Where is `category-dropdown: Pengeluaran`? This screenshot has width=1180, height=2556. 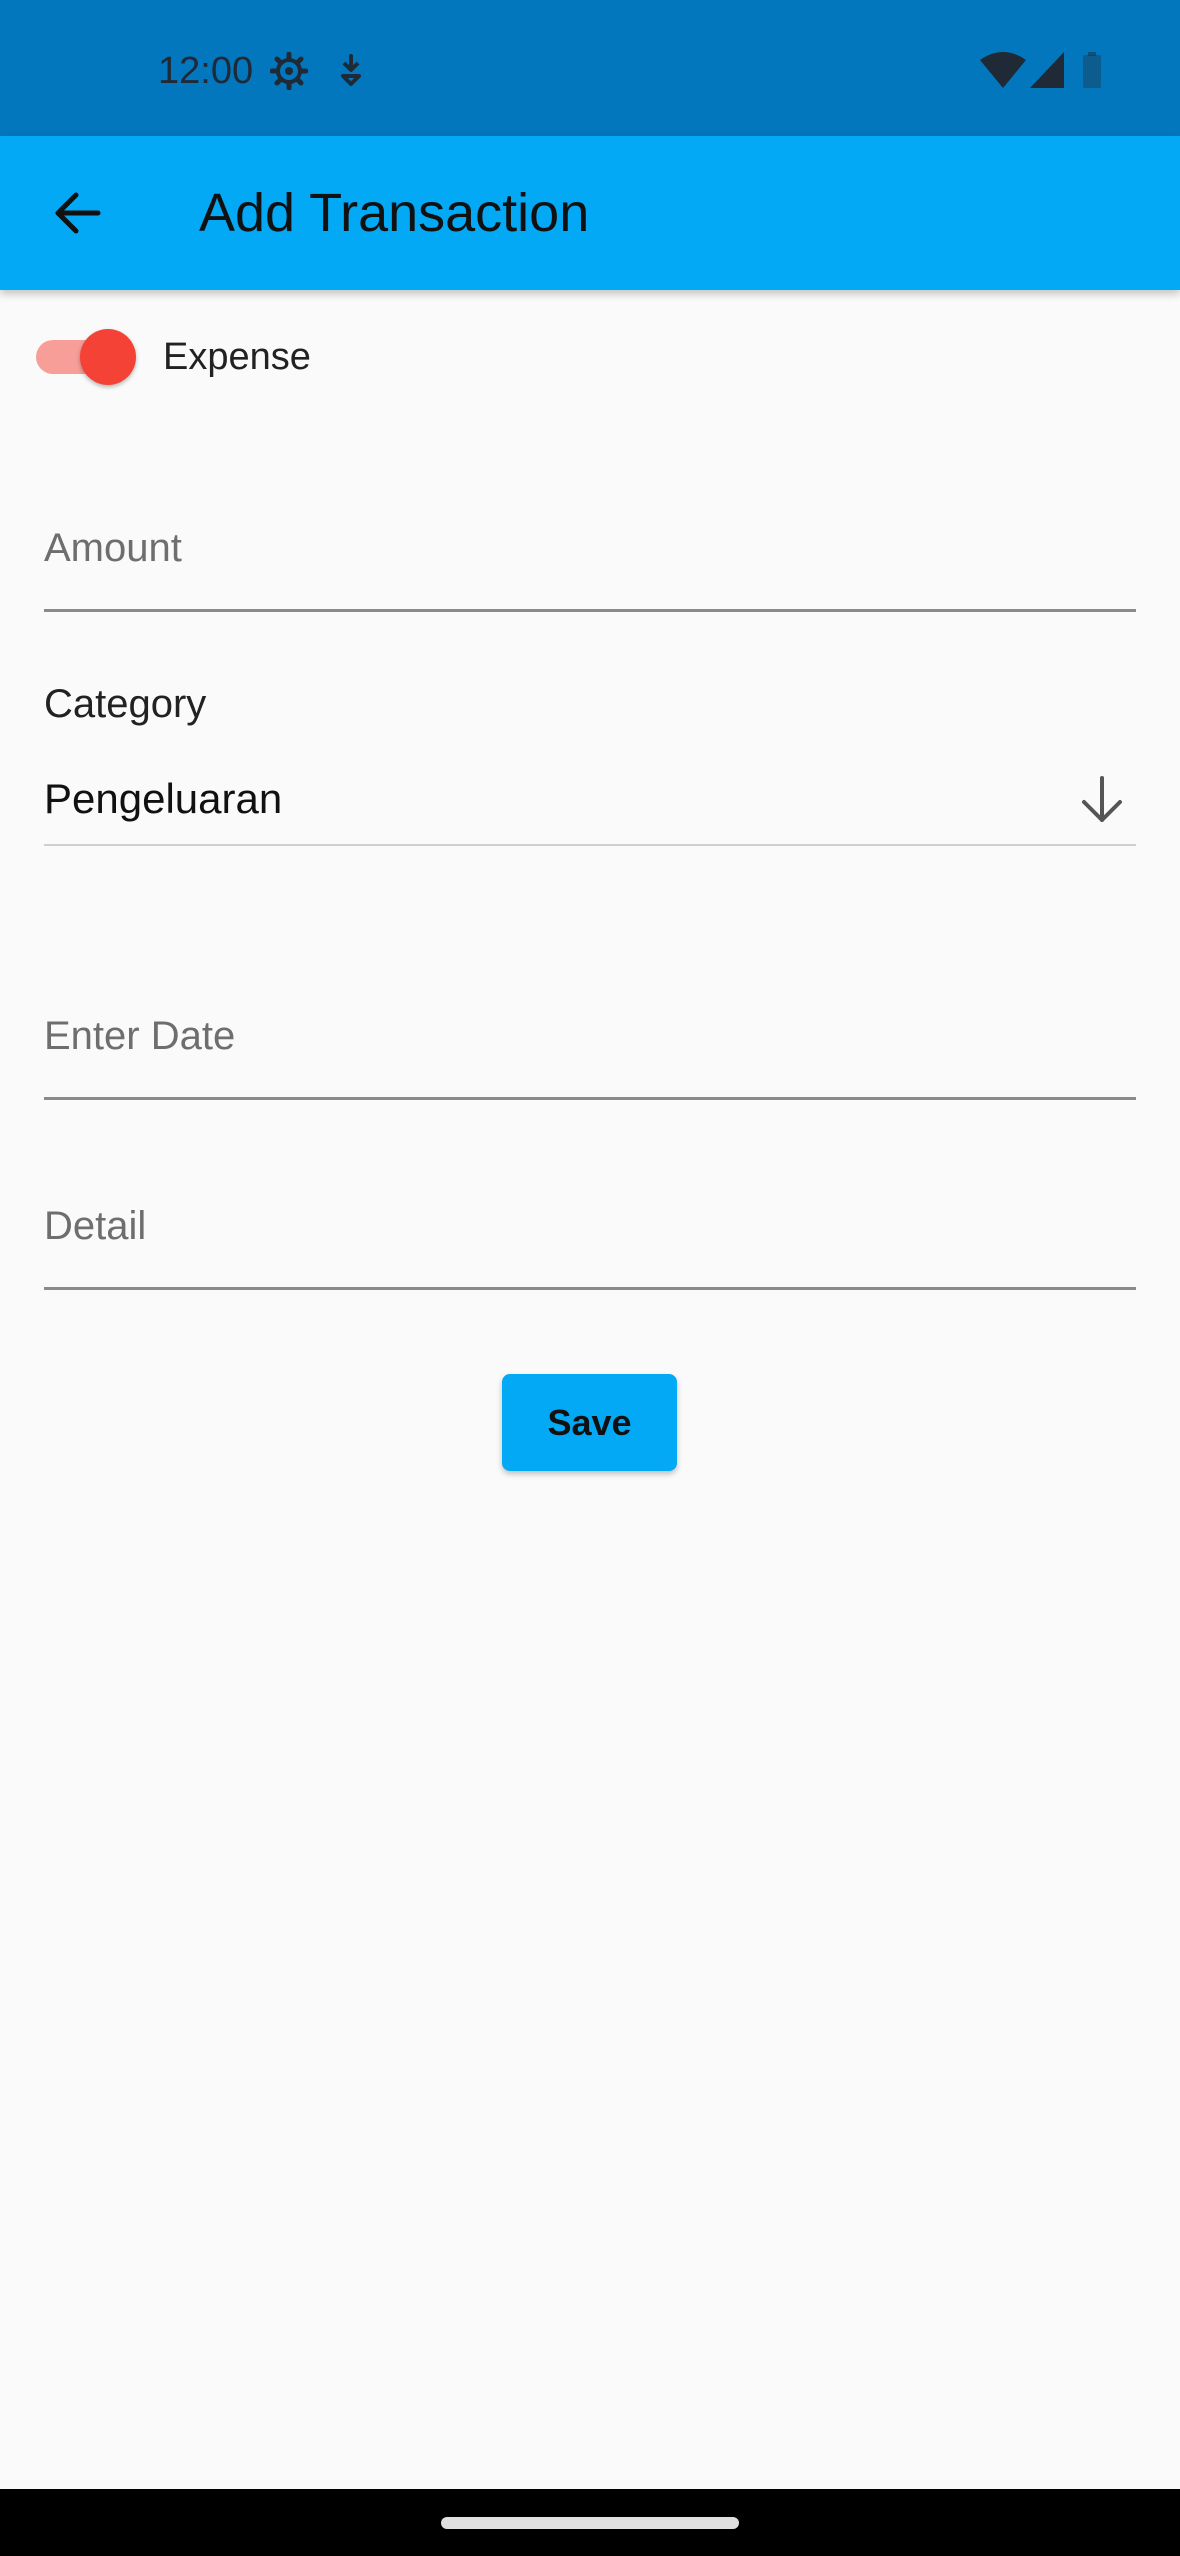 category-dropdown: Pengeluaran is located at coordinates (590, 803).